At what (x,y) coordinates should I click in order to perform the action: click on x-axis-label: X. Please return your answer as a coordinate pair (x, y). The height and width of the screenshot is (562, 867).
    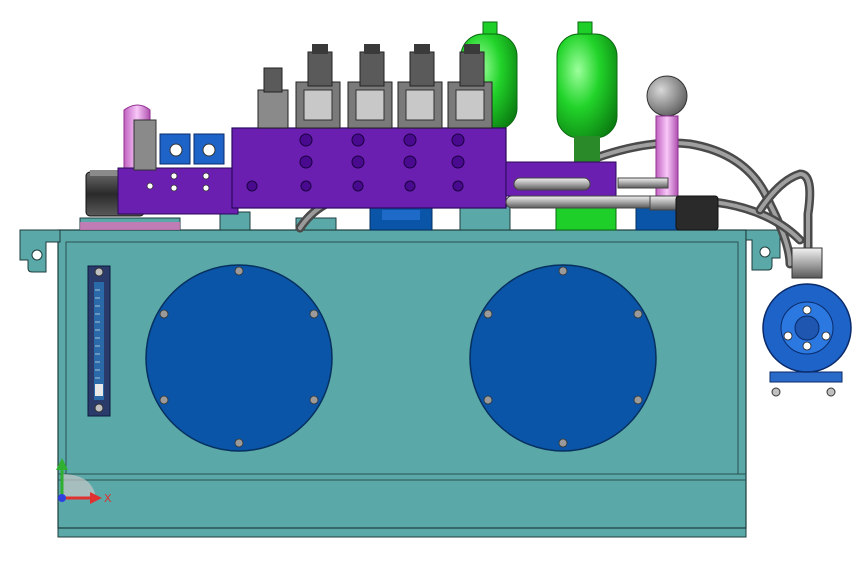
    Looking at the image, I should click on (108, 498).